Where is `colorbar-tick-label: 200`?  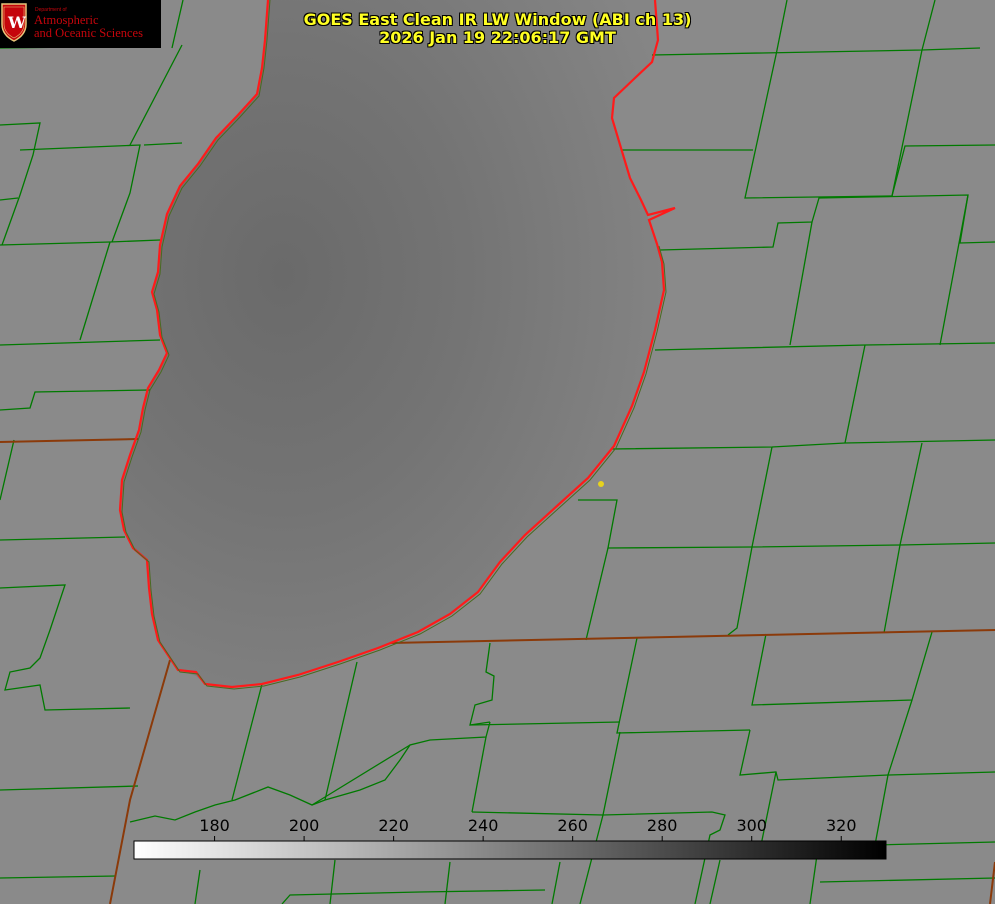
colorbar-tick-label: 200 is located at coordinates (304, 825).